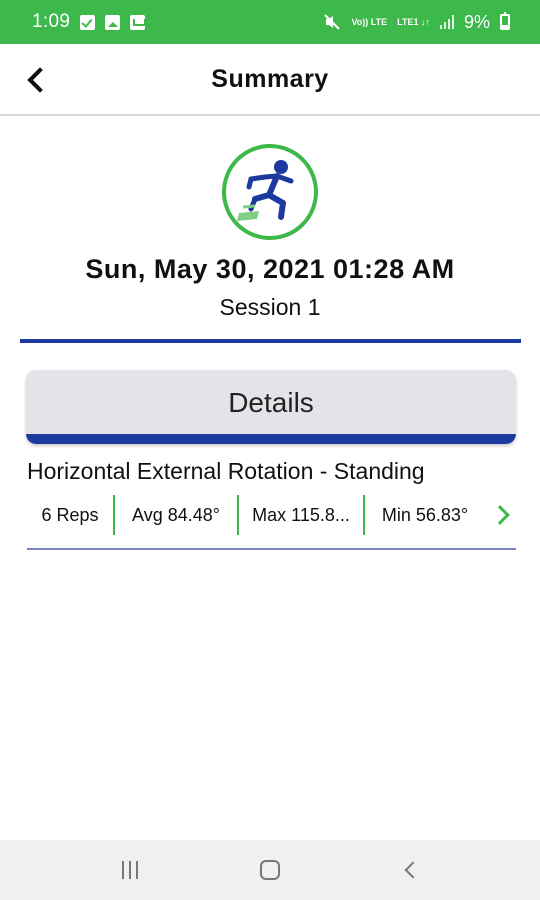 This screenshot has height=900, width=540. I want to click on session-name: Session 1, so click(270, 307).